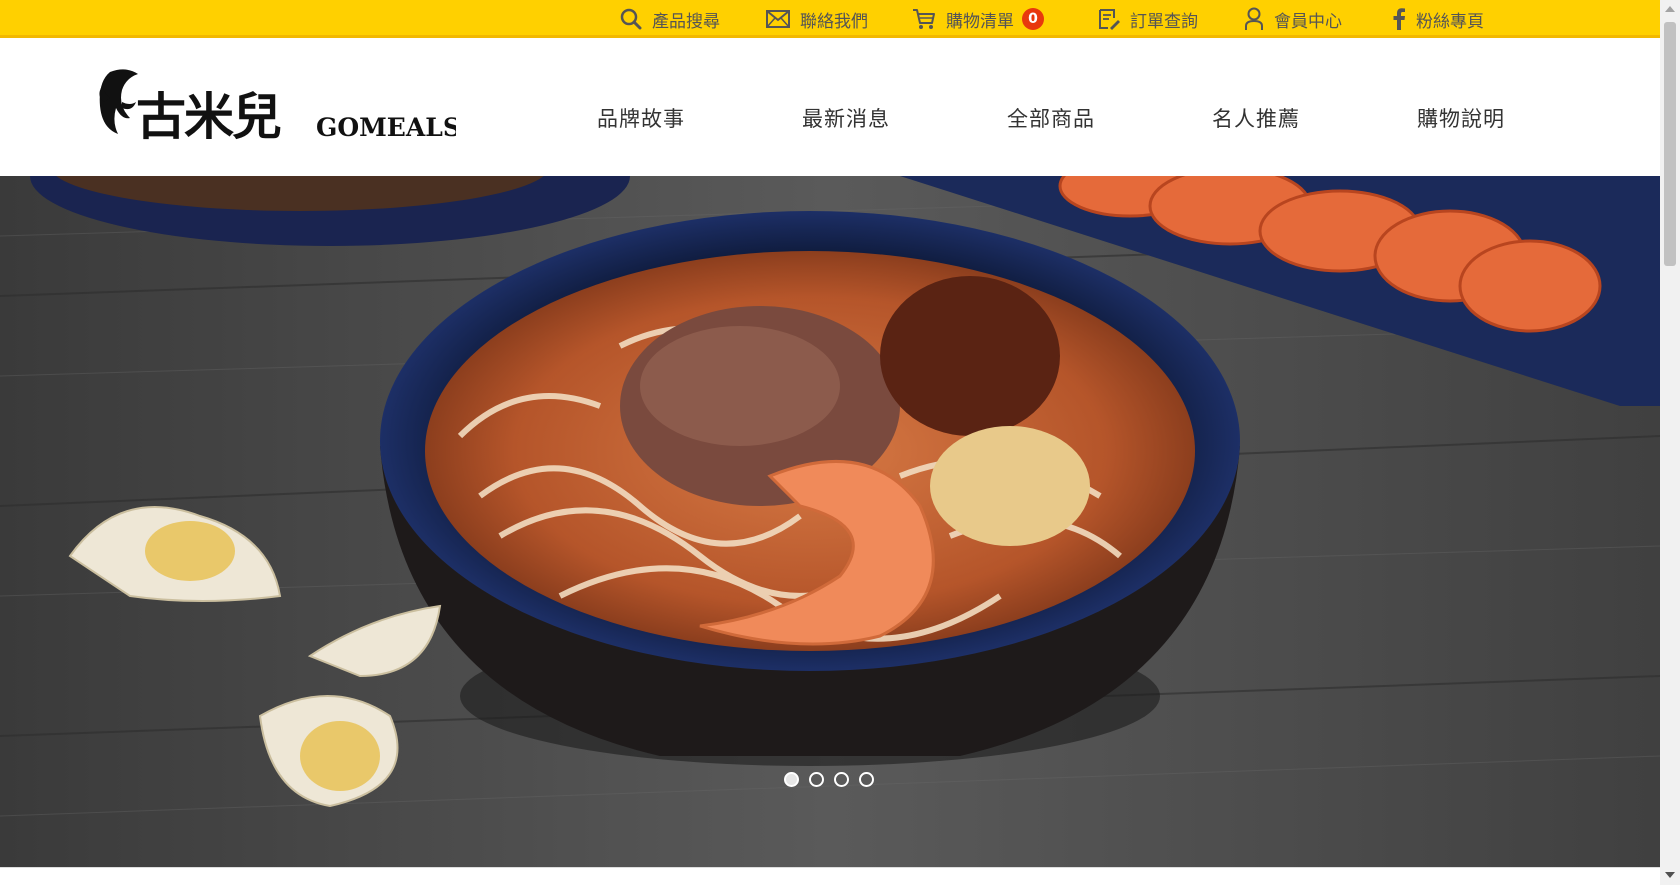 The image size is (1680, 886). Describe the element at coordinates (1051, 107) in the screenshot. I see `nav-all-products: 全部商品` at that location.